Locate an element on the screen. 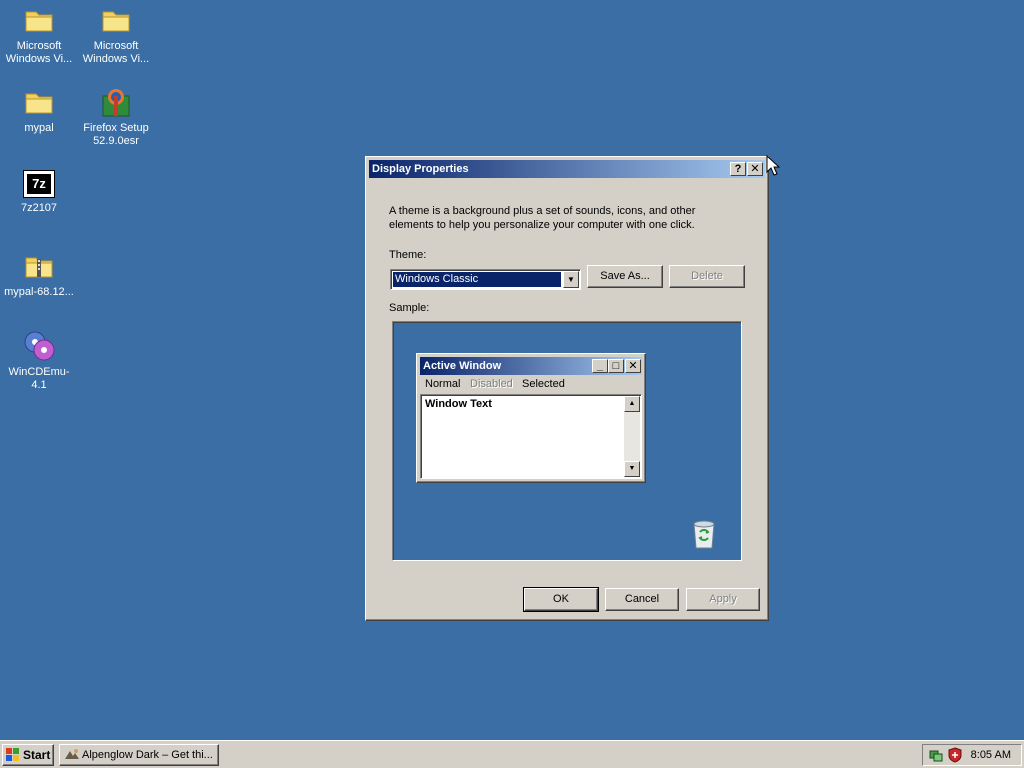 The width and height of the screenshot is (1024, 768). help-icon: ? is located at coordinates (738, 169).